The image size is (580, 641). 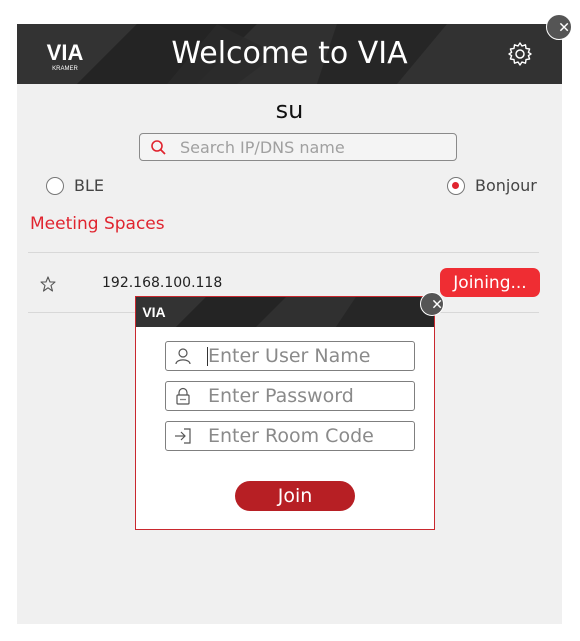 I want to click on password-input, so click(x=308, y=396).